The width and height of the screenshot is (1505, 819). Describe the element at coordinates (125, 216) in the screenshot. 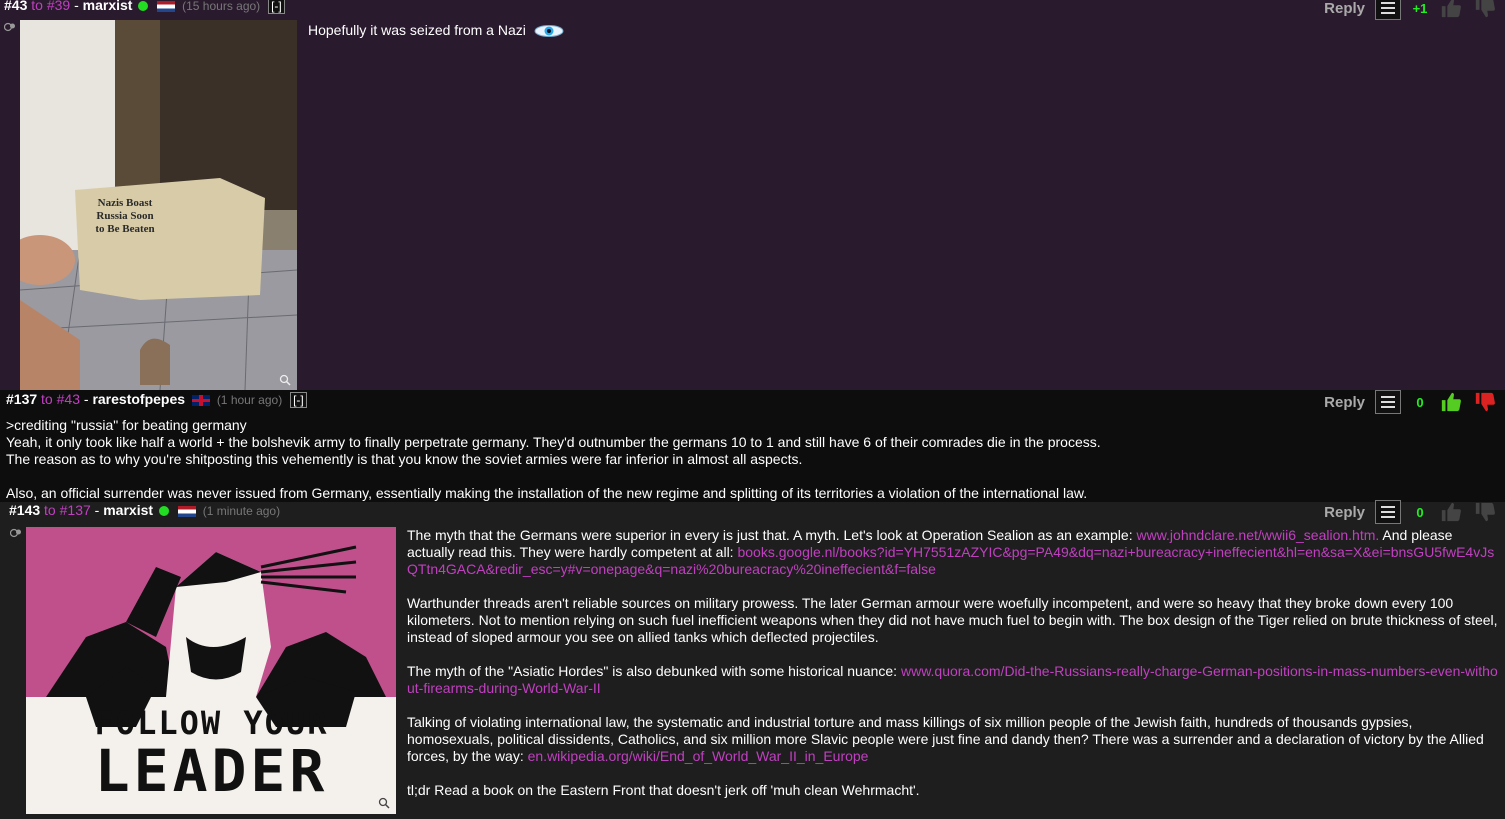

I see `newspaper-headline: Nazis Boast Russia Soon to Be Beaten` at that location.